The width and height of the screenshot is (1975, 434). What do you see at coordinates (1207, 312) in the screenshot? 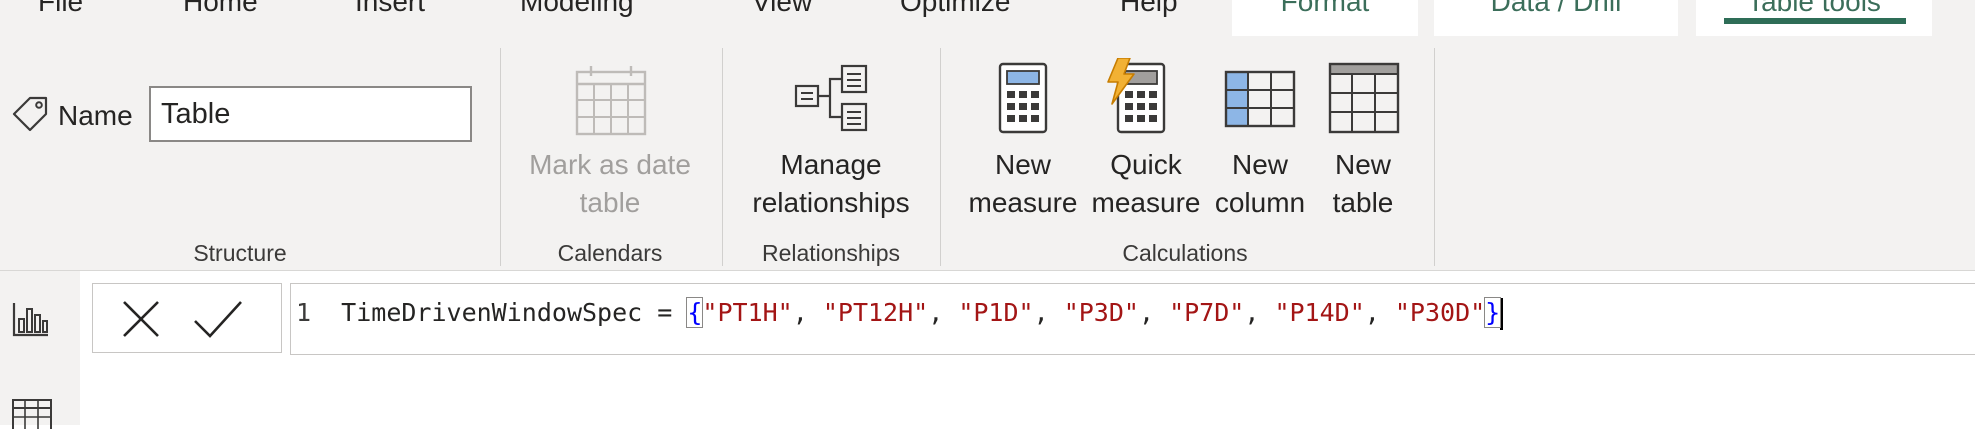
I see `value-token: "P7D"` at bounding box center [1207, 312].